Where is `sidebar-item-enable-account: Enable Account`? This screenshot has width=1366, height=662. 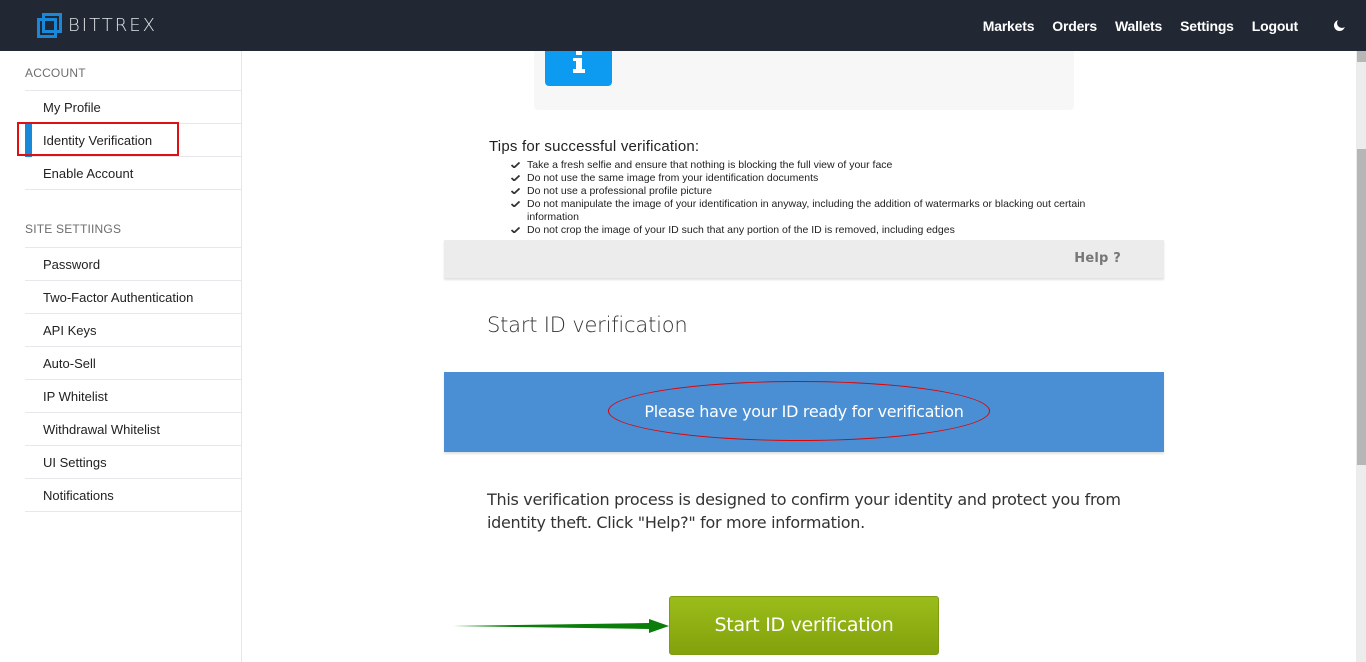
sidebar-item-enable-account: Enable Account is located at coordinates (133, 173).